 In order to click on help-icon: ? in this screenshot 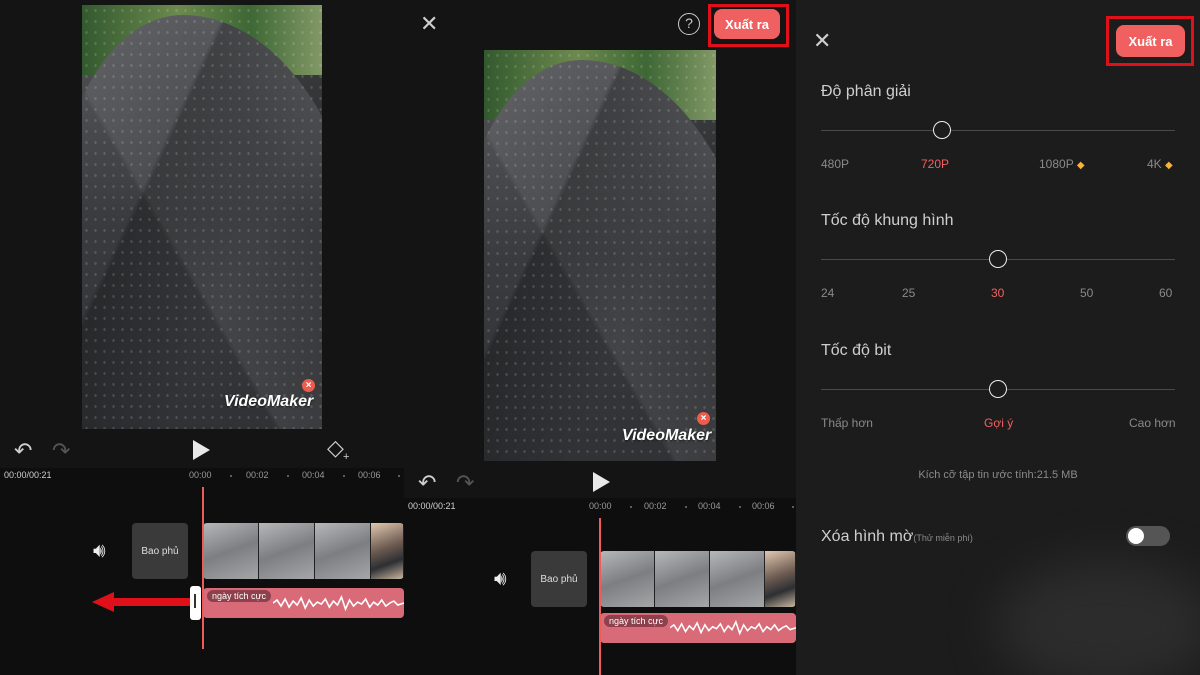, I will do `click(689, 24)`.